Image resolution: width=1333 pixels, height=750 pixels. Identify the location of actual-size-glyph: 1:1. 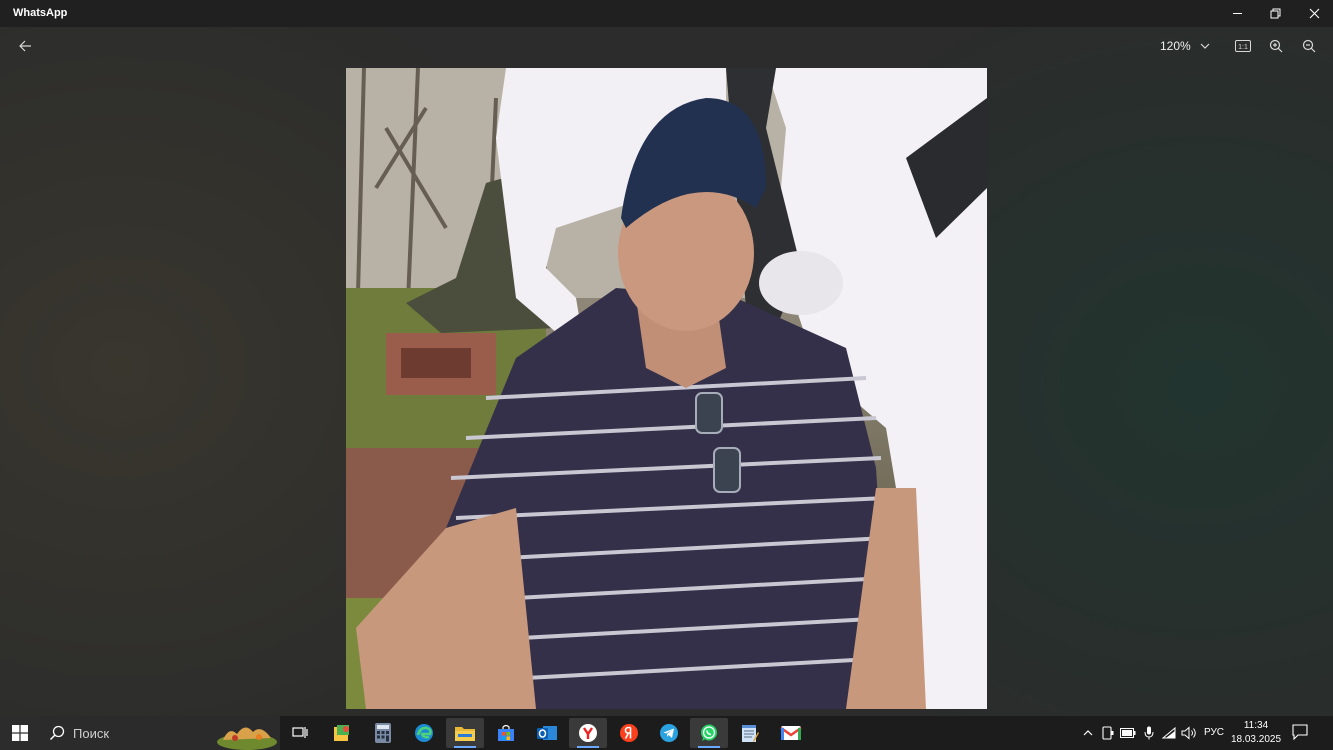
(1243, 47).